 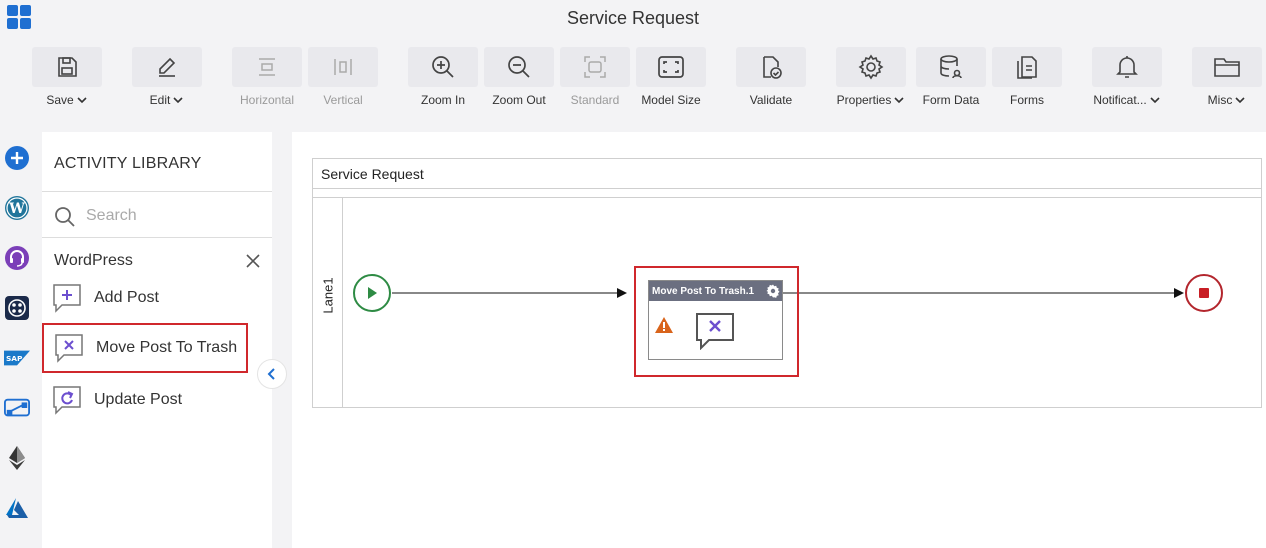 I want to click on end-event, so click(x=1204, y=293).